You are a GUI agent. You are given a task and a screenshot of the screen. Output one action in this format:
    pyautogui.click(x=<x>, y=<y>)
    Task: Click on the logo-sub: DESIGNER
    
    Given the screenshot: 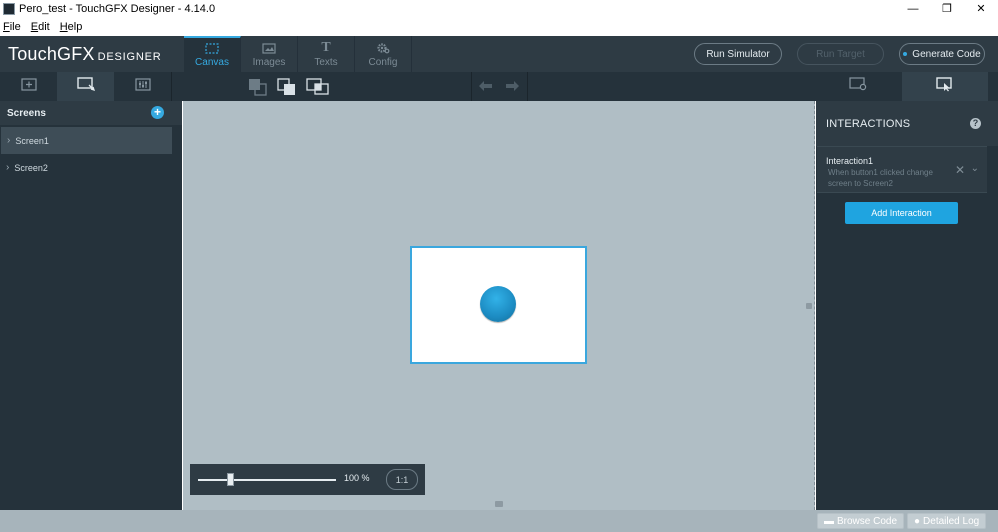 What is the action you would take?
    pyautogui.click(x=129, y=57)
    